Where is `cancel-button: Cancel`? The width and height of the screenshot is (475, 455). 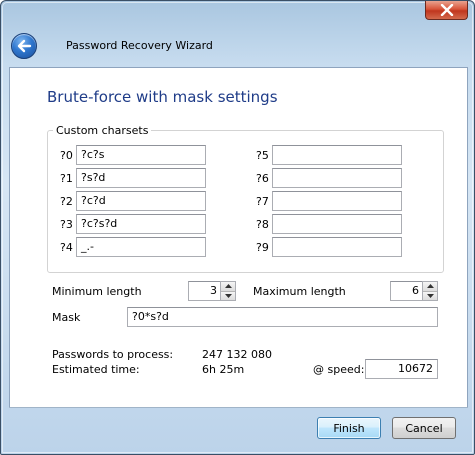
cancel-button: Cancel is located at coordinates (424, 428).